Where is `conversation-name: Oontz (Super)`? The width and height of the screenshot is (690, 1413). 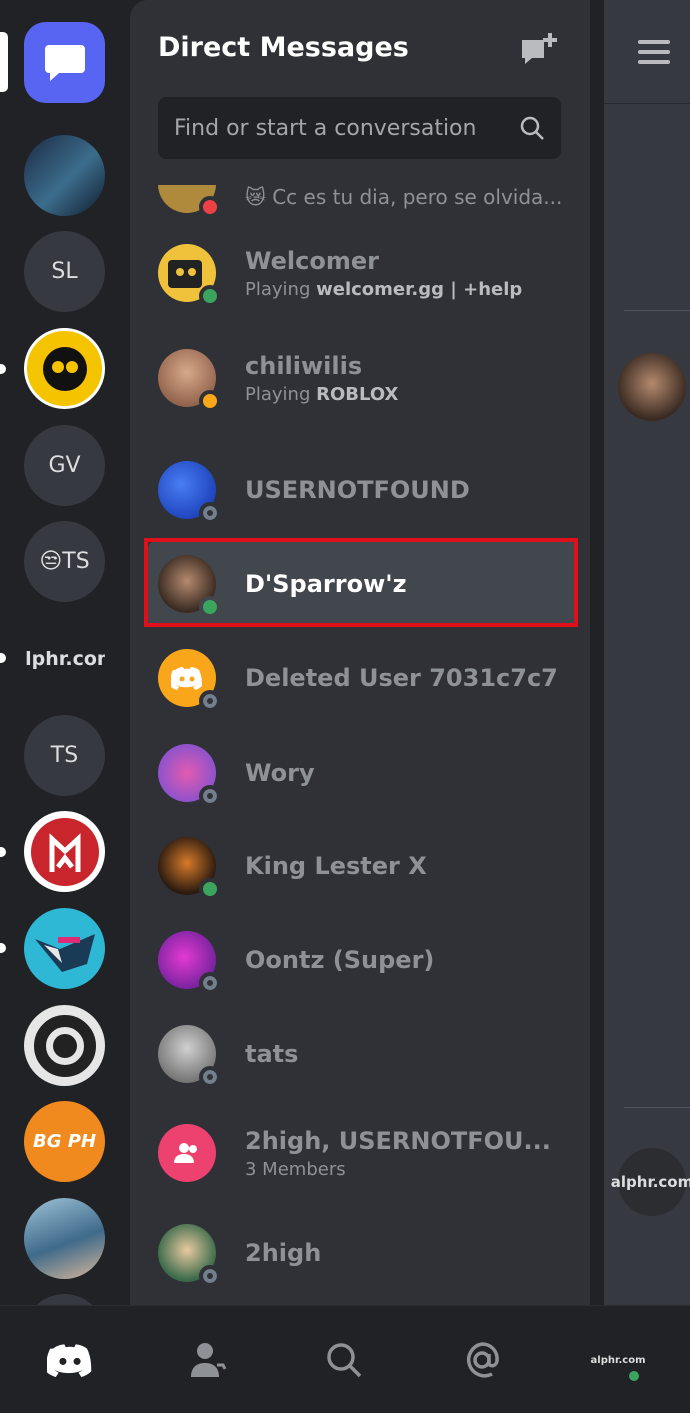
conversation-name: Oontz (Super) is located at coordinates (340, 960).